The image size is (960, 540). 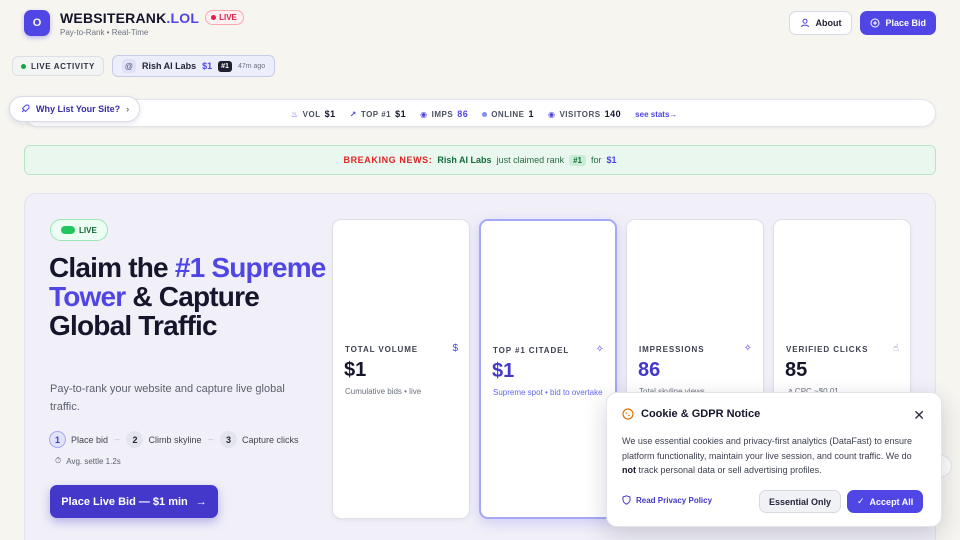 What do you see at coordinates (596, 160) in the screenshot?
I see `breaking-text-for: for` at bounding box center [596, 160].